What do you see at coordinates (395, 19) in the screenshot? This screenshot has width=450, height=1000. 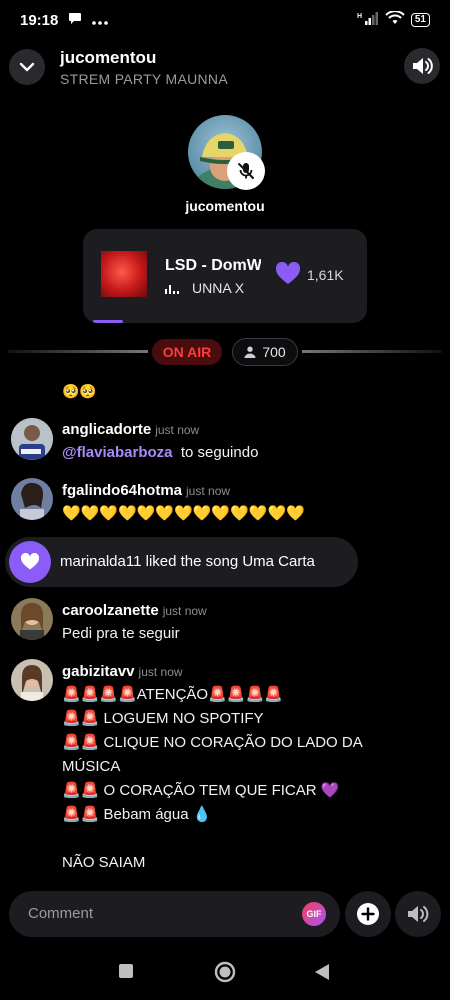 I see `wifi-icon` at bounding box center [395, 19].